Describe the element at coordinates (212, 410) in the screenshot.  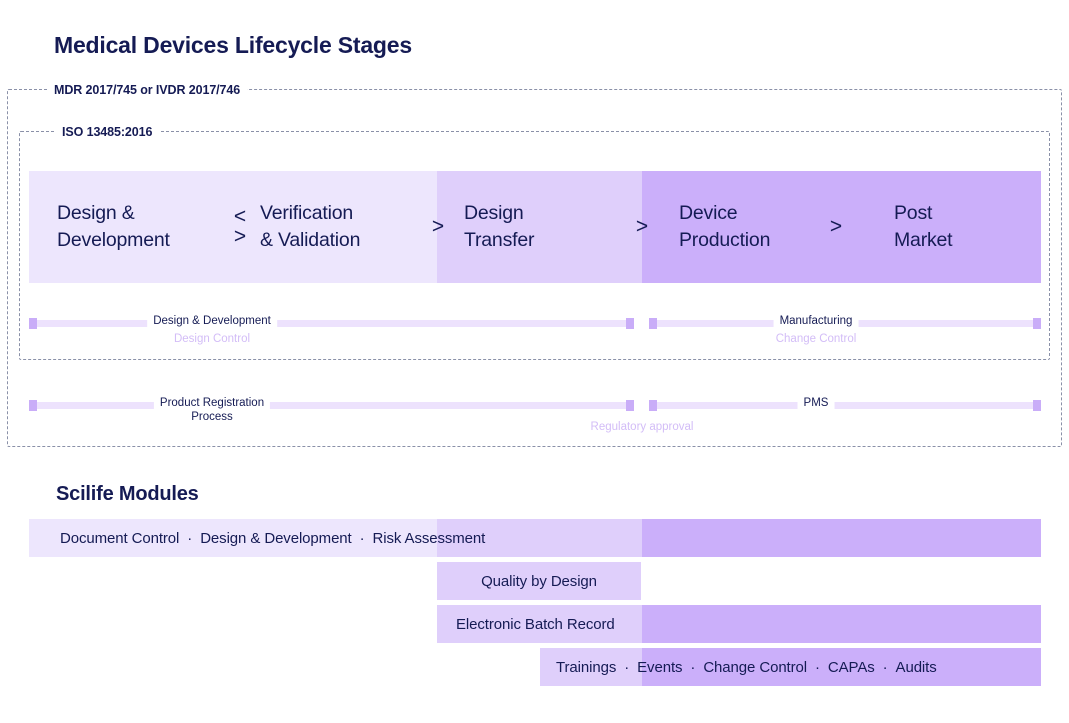
I see `span-bar-label: Product Registration Process` at that location.